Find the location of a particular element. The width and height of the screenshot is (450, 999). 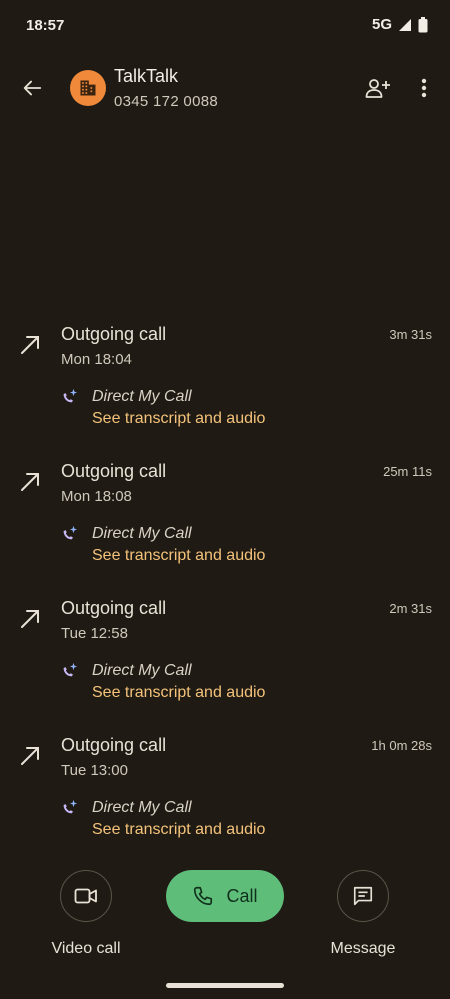

status-indicators: 5G is located at coordinates (400, 24).